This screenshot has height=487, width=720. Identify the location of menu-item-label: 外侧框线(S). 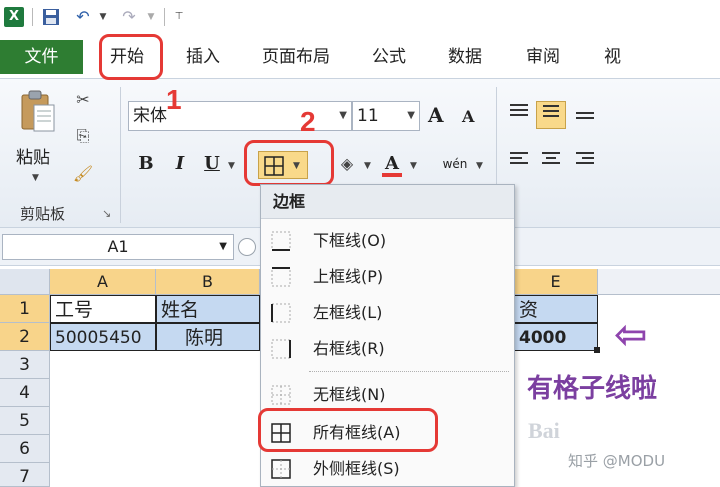
(356, 468).